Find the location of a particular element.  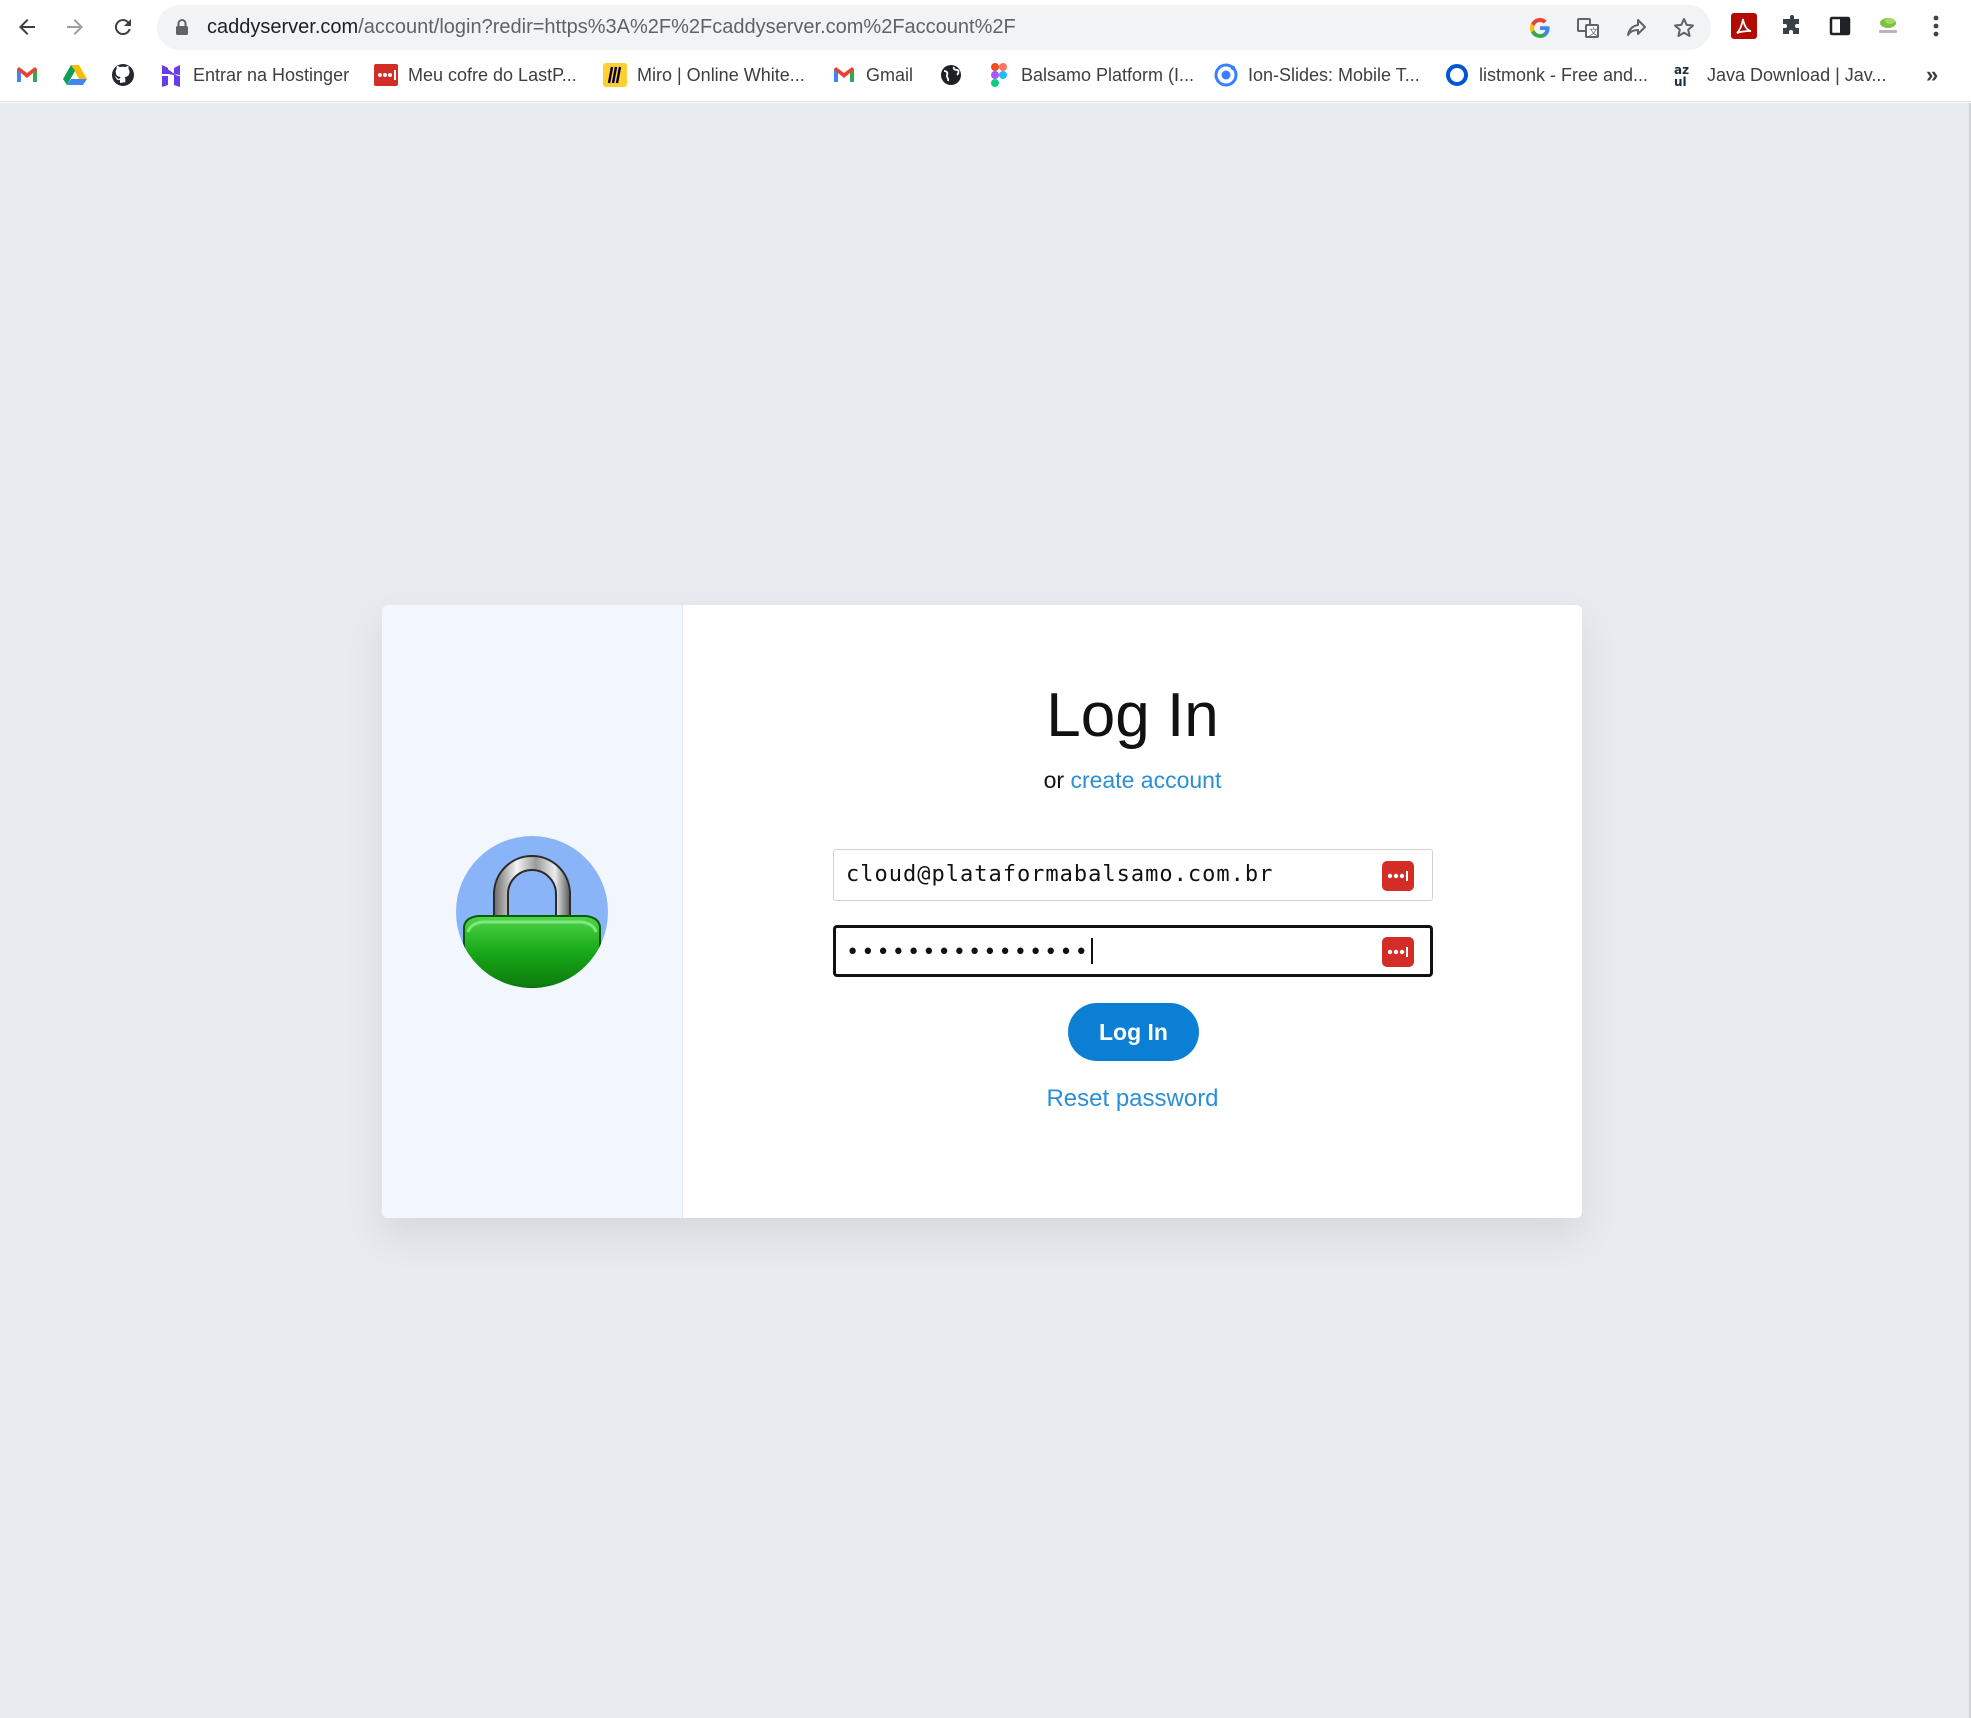

azul-icon: az ul is located at coordinates (1685, 75).